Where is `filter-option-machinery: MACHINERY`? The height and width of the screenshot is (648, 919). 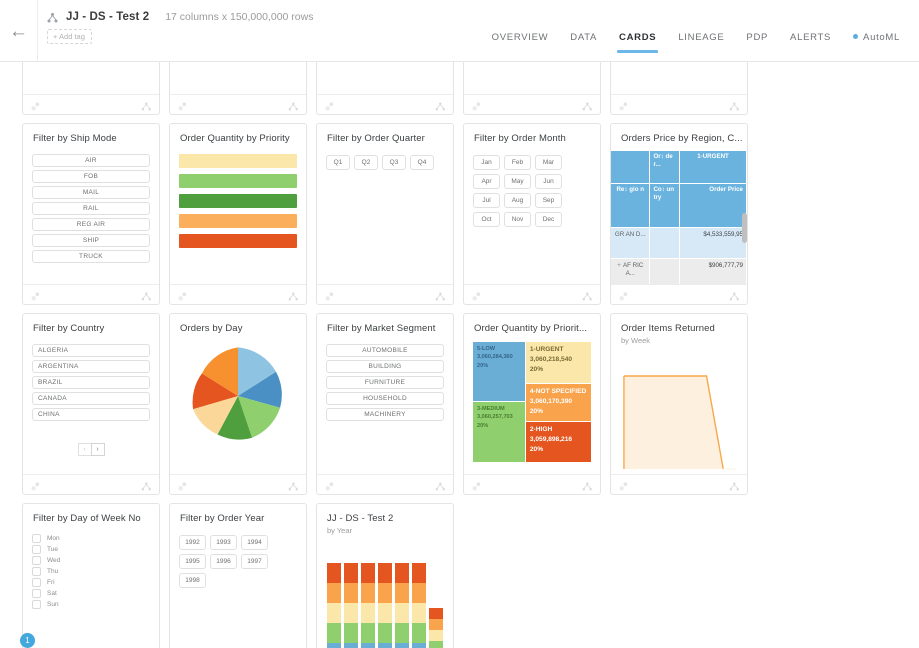 filter-option-machinery: MACHINERY is located at coordinates (385, 414).